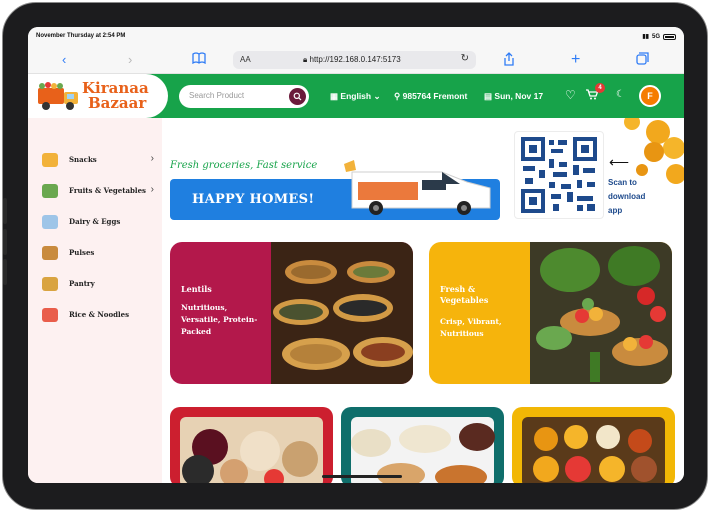 The image size is (710, 512). I want to click on calendar-icon: ▤, so click(488, 96).